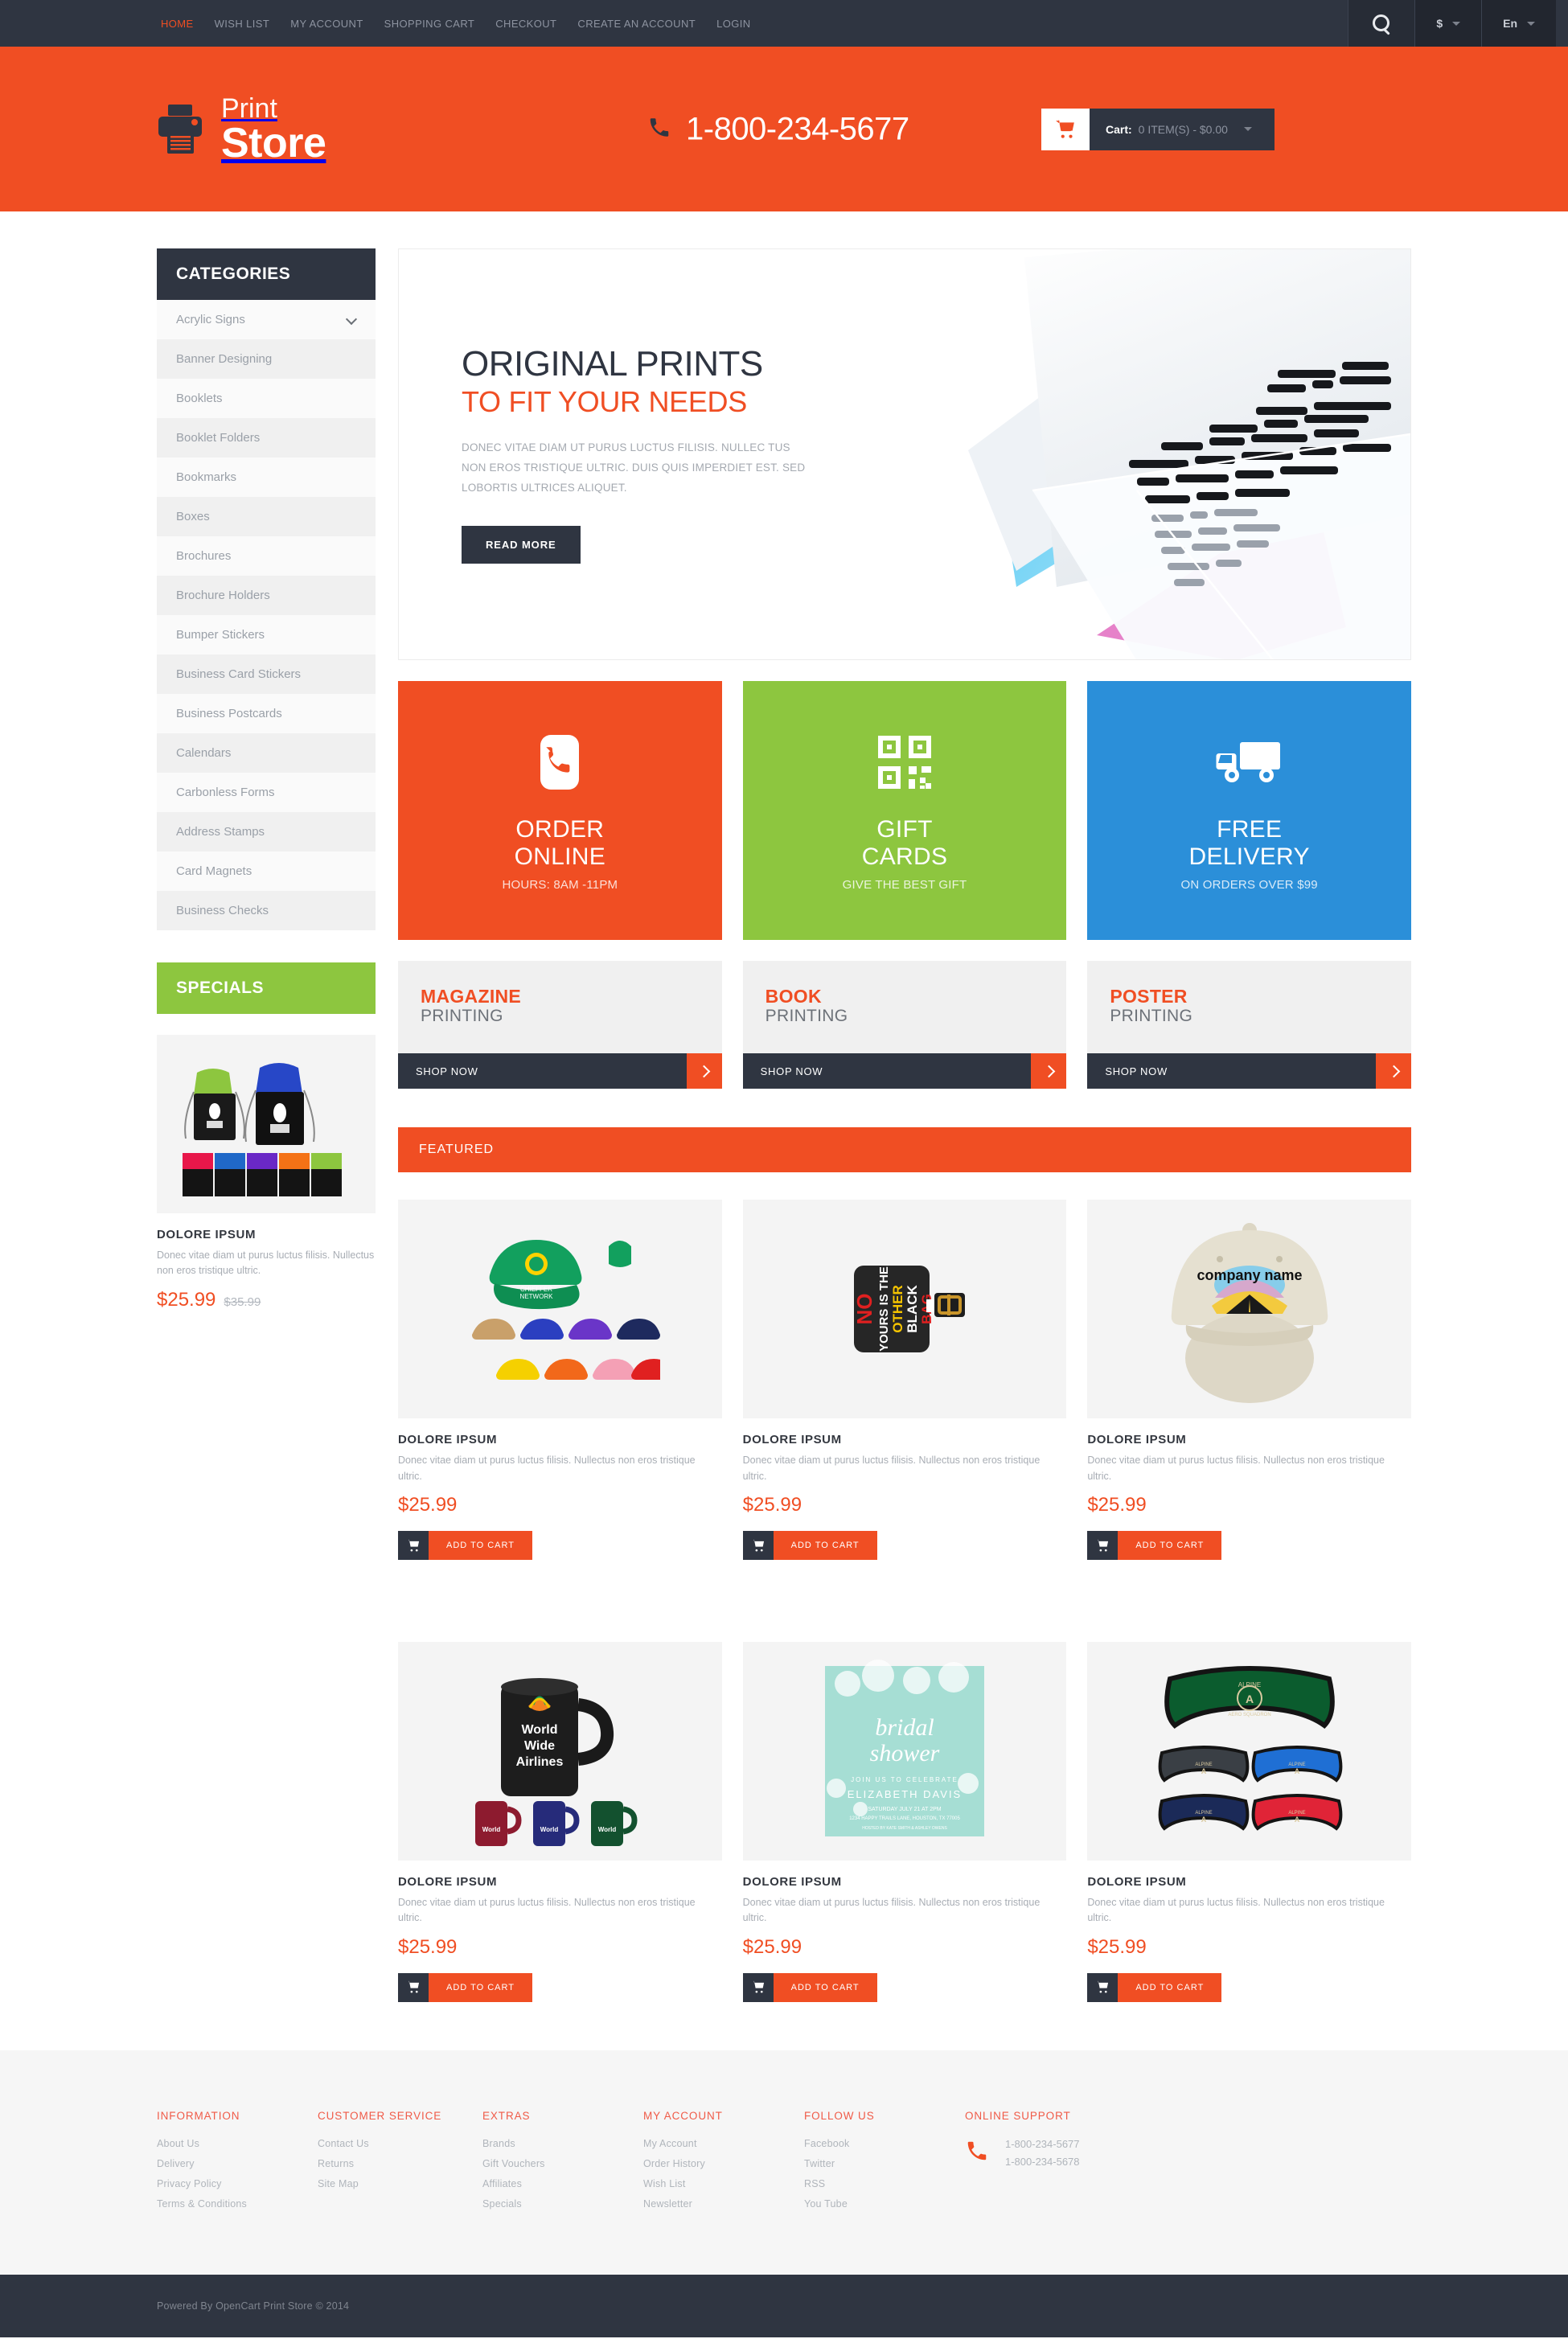  What do you see at coordinates (550, 2204) in the screenshot?
I see `footer-link-specials: Specials` at bounding box center [550, 2204].